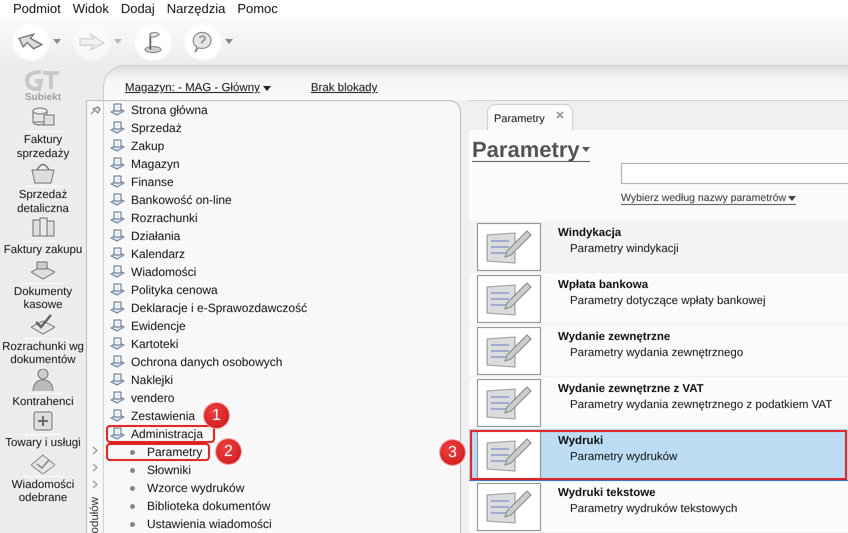  What do you see at coordinates (604, 284) in the screenshot?
I see `parameter-title: Wpłata bankowa` at bounding box center [604, 284].